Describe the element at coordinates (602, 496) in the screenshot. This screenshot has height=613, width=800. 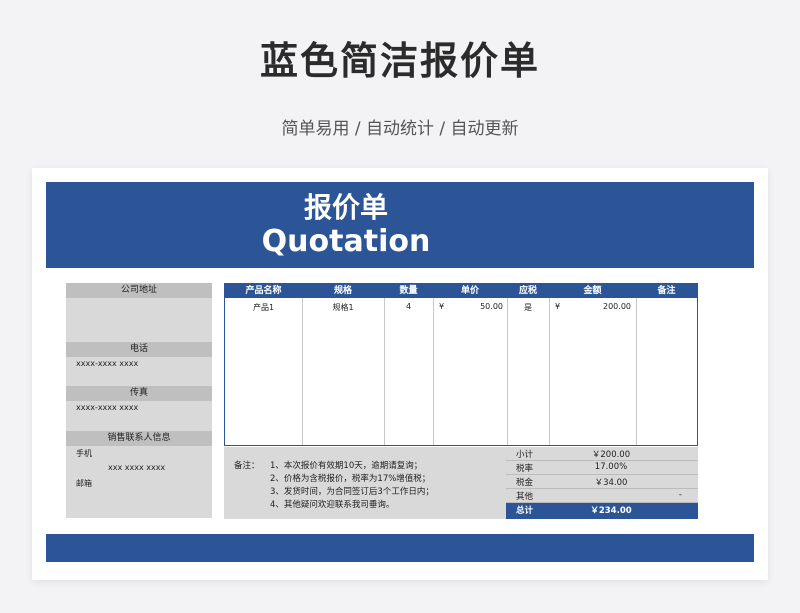
I see `other-row: 其他 -` at that location.